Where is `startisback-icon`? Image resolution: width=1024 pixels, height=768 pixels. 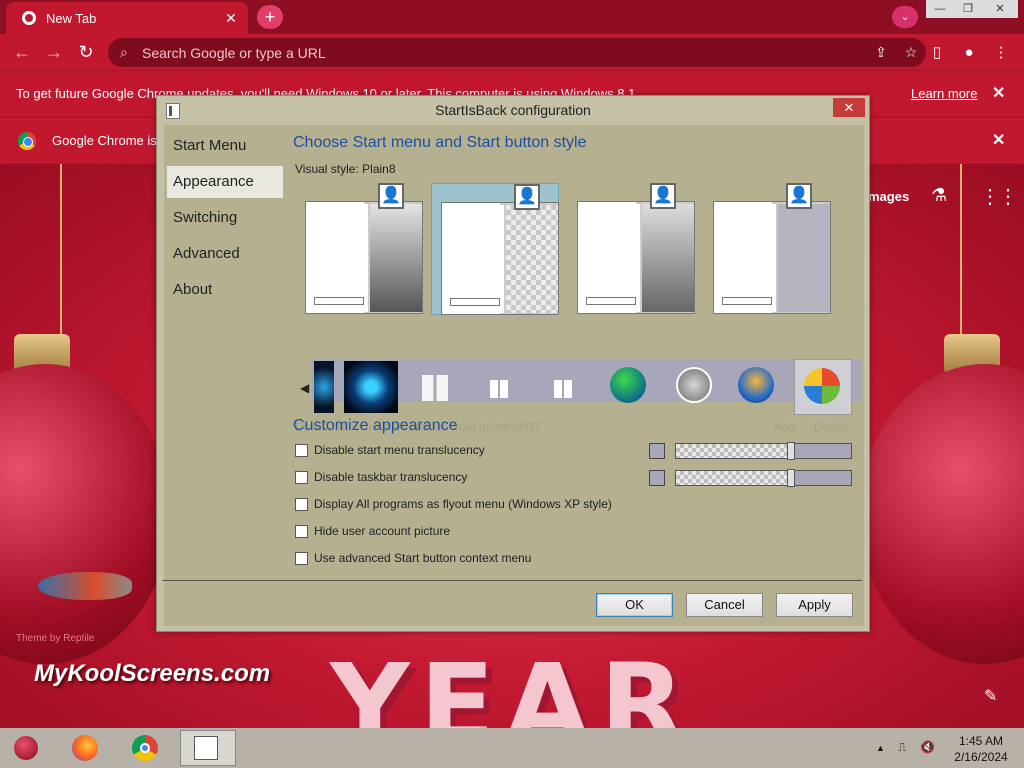
startisback-icon is located at coordinates (206, 748).